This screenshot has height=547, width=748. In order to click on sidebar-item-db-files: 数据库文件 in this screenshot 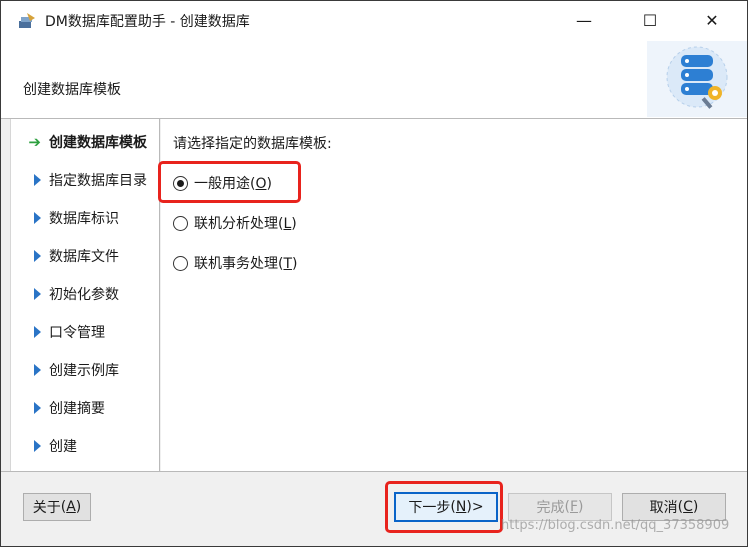, I will do `click(85, 256)`.